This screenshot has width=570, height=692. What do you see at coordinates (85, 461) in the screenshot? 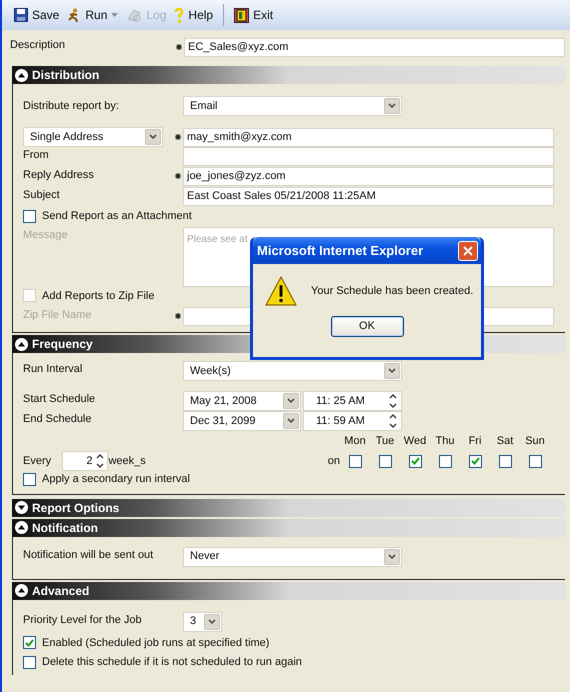
I see `number-field: 2` at bounding box center [85, 461].